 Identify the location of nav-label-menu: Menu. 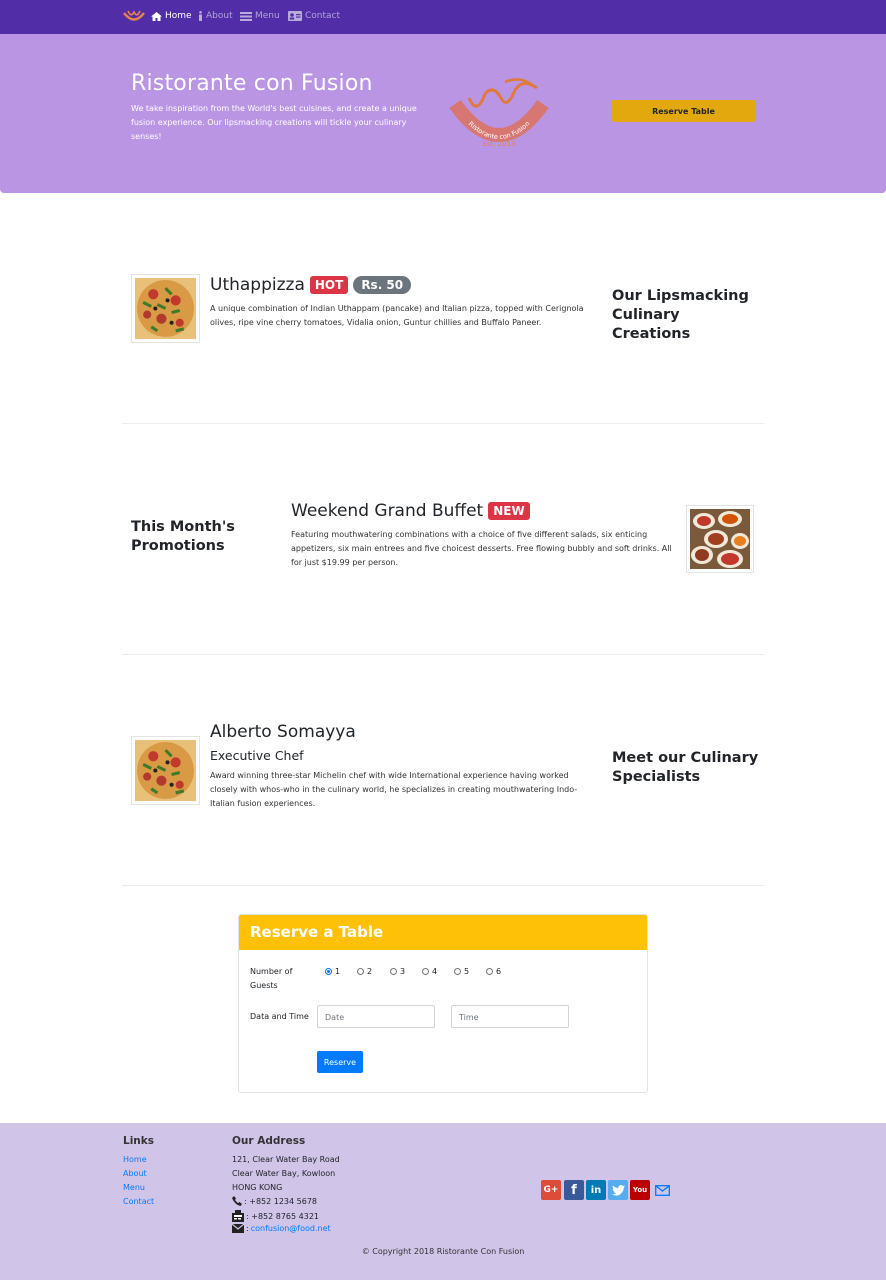
(267, 16).